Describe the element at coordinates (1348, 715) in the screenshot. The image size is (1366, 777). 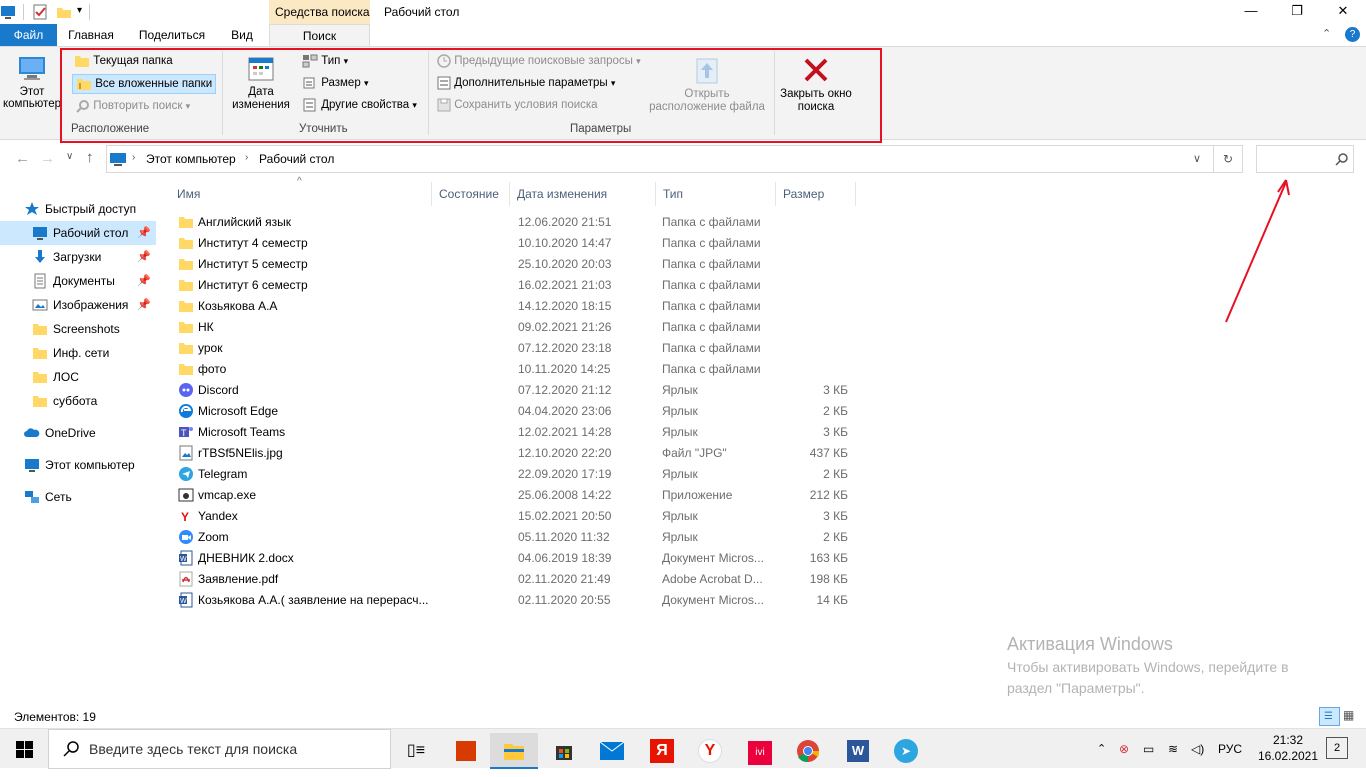
I see `large-icons-view-button: ▦` at that location.